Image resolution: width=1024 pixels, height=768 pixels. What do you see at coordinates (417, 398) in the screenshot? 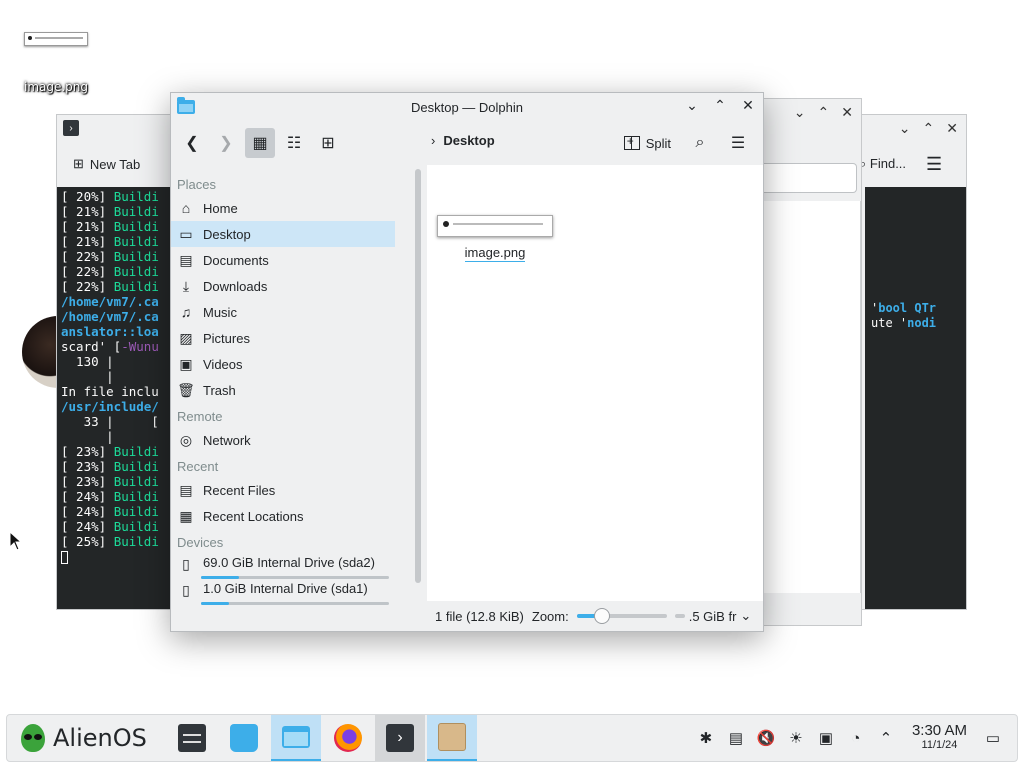
I see `places-scrollbar` at bounding box center [417, 398].